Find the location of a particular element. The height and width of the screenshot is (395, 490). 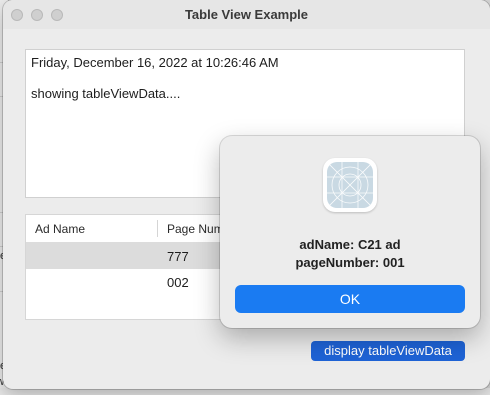

cell-page-number: 002 is located at coordinates (178, 282).